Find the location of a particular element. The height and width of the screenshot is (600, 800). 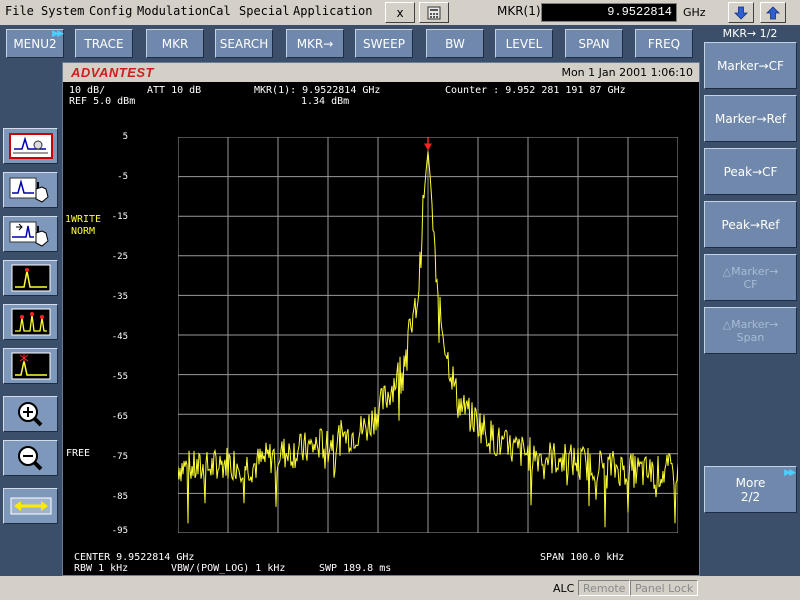

menu-cal: Cal is located at coordinates (220, 11).